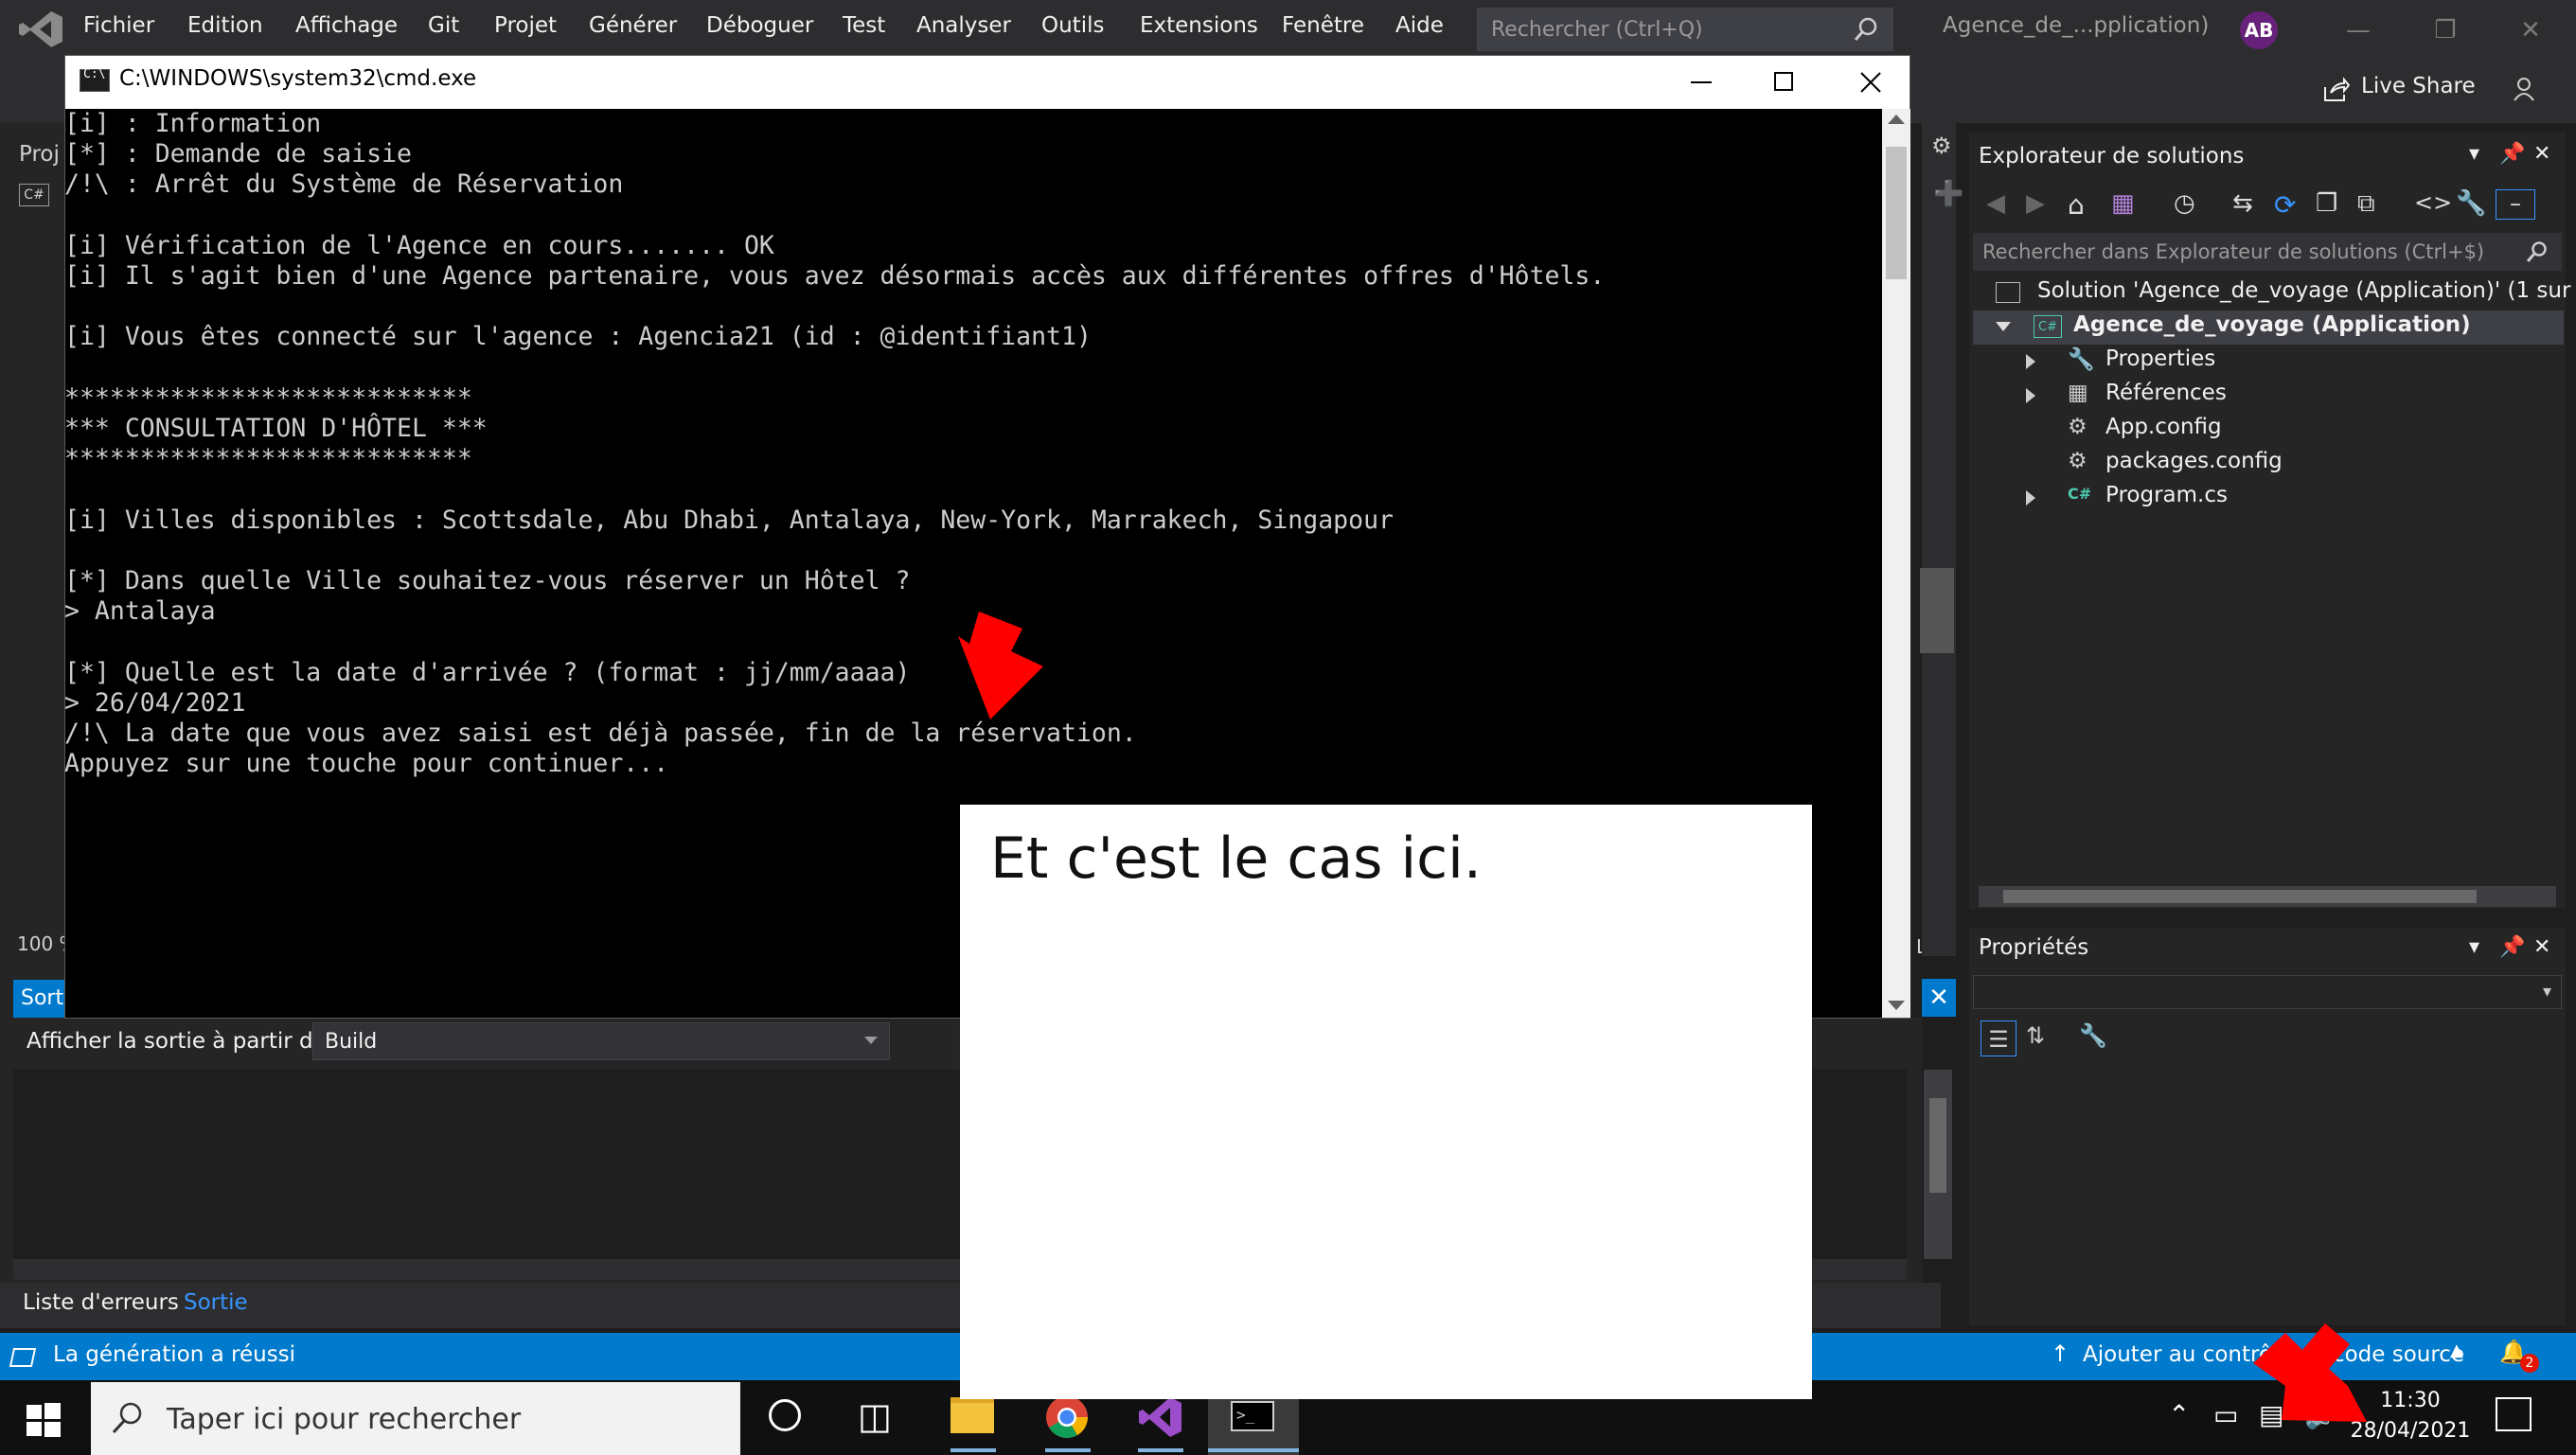 The width and height of the screenshot is (2576, 1455). Describe the element at coordinates (351, 1042) in the screenshot. I see `output-source-value: Build` at that location.